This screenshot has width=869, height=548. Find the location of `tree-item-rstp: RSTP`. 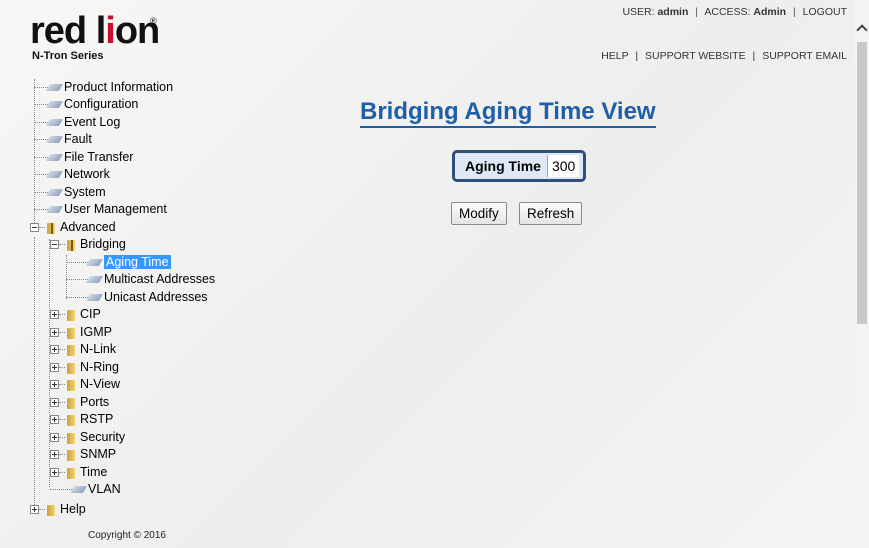

tree-item-rstp: RSTP is located at coordinates (81, 419).